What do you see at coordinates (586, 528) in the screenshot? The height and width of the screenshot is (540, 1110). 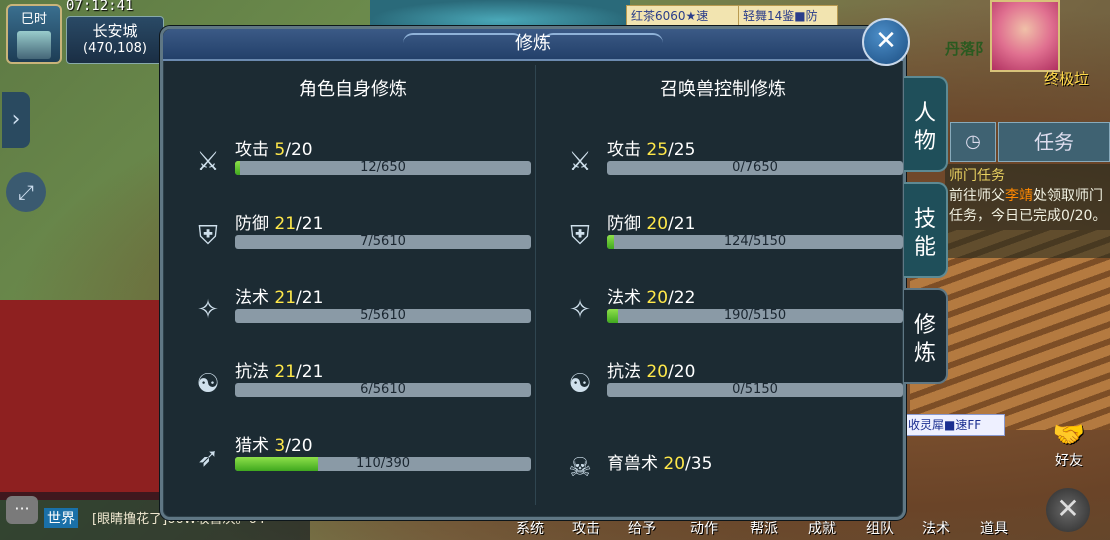 I see `menu-attack: 攻击` at bounding box center [586, 528].